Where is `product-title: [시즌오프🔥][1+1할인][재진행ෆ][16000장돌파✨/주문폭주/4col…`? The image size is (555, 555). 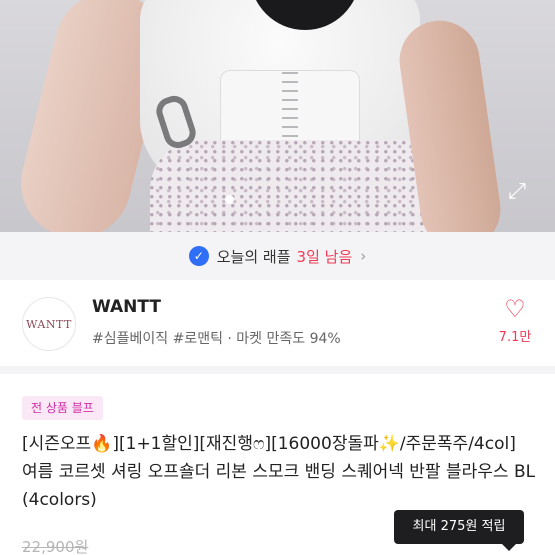
product-title: [시즌오프🔥][1+1할인][재진행ෆ][16000장돌파✨/주문폭주/4col… is located at coordinates (279, 472).